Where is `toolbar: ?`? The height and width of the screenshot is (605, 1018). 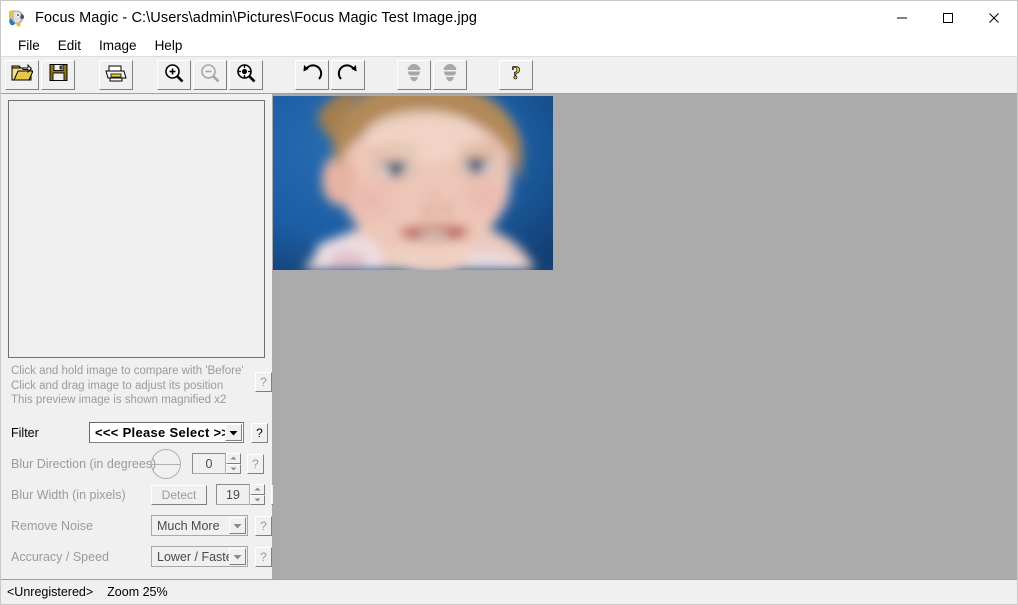
toolbar: ? is located at coordinates (509, 75).